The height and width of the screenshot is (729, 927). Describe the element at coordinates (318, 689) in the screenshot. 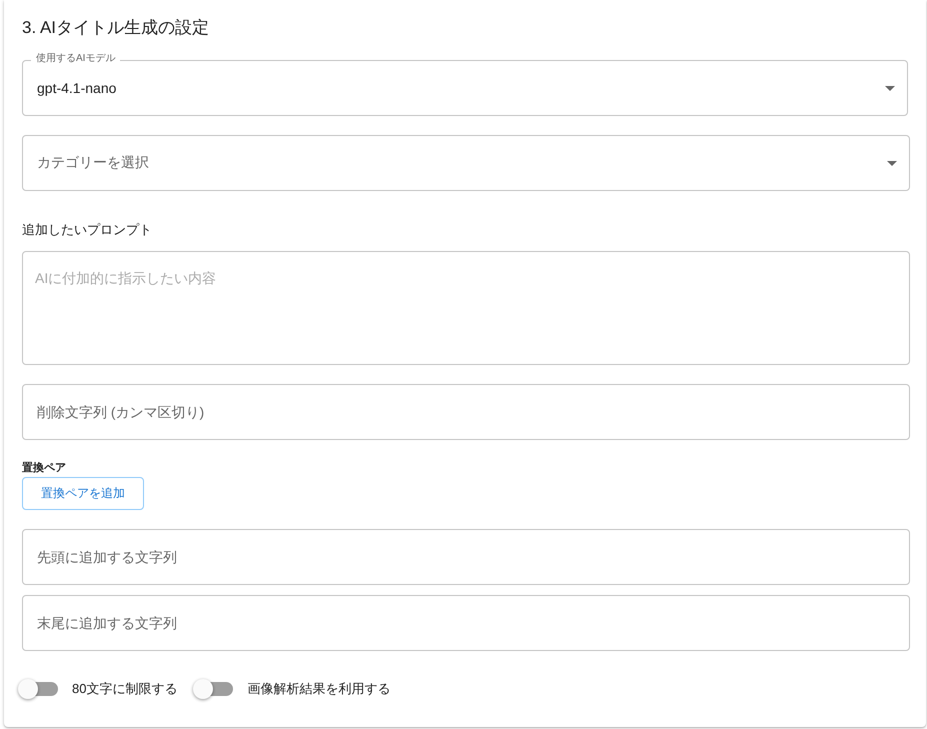

I see `toggle-label: 画像解析結果を利用する` at that location.